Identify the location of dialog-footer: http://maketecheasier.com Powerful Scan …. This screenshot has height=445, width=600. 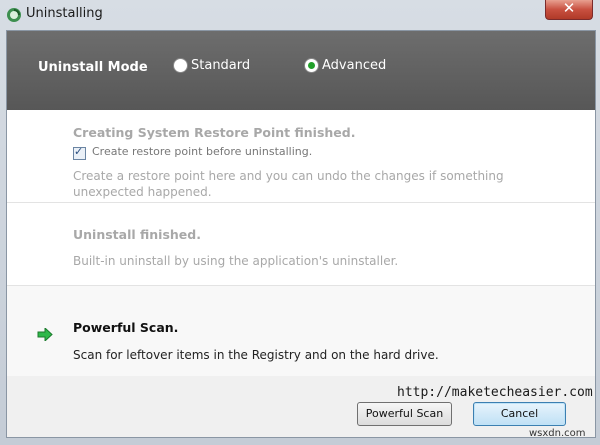
(301, 406).